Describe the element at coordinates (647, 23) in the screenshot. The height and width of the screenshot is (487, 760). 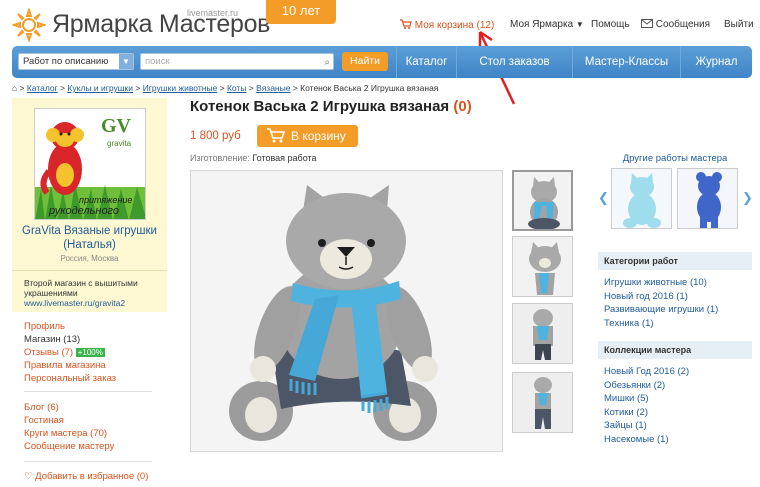
I see `envelope-icon` at that location.